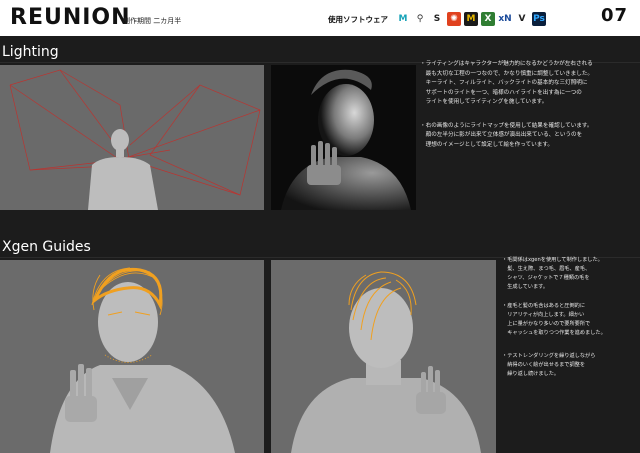 The height and width of the screenshot is (453, 640). Describe the element at coordinates (132, 137) in the screenshot. I see `lighting-viewport-image` at that location.